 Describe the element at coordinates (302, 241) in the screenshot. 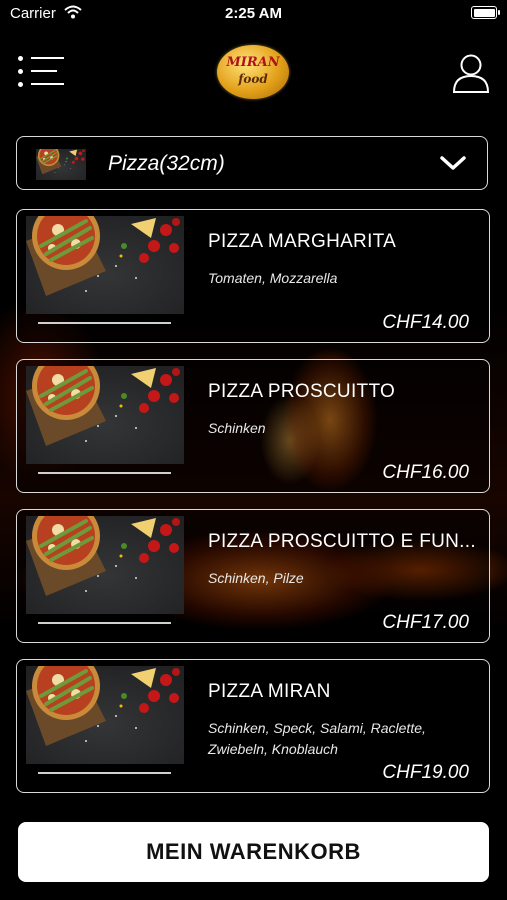

I see `product-name: PIZZA MARGHARITA` at that location.